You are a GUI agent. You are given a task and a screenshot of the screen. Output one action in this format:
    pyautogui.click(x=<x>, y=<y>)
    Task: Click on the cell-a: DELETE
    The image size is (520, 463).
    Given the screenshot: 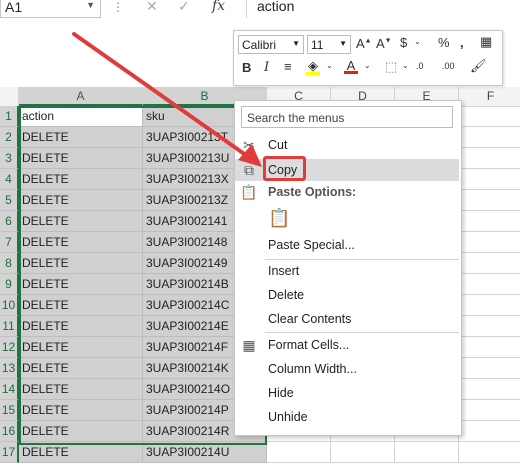 What is the action you would take?
    pyautogui.click(x=81, y=452)
    